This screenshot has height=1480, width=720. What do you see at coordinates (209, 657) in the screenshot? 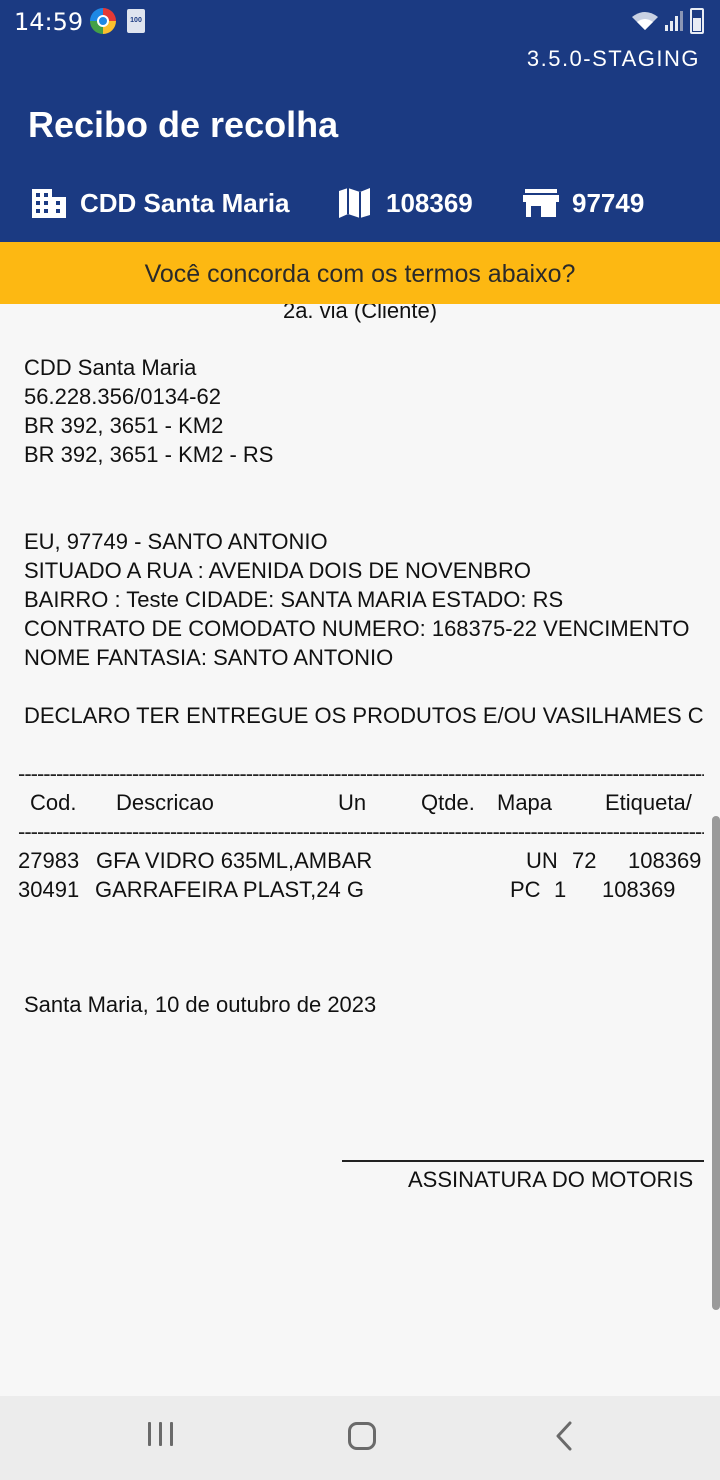
I see `client-line: NOME FANTASIA: SANTO ANTONIO` at bounding box center [209, 657].